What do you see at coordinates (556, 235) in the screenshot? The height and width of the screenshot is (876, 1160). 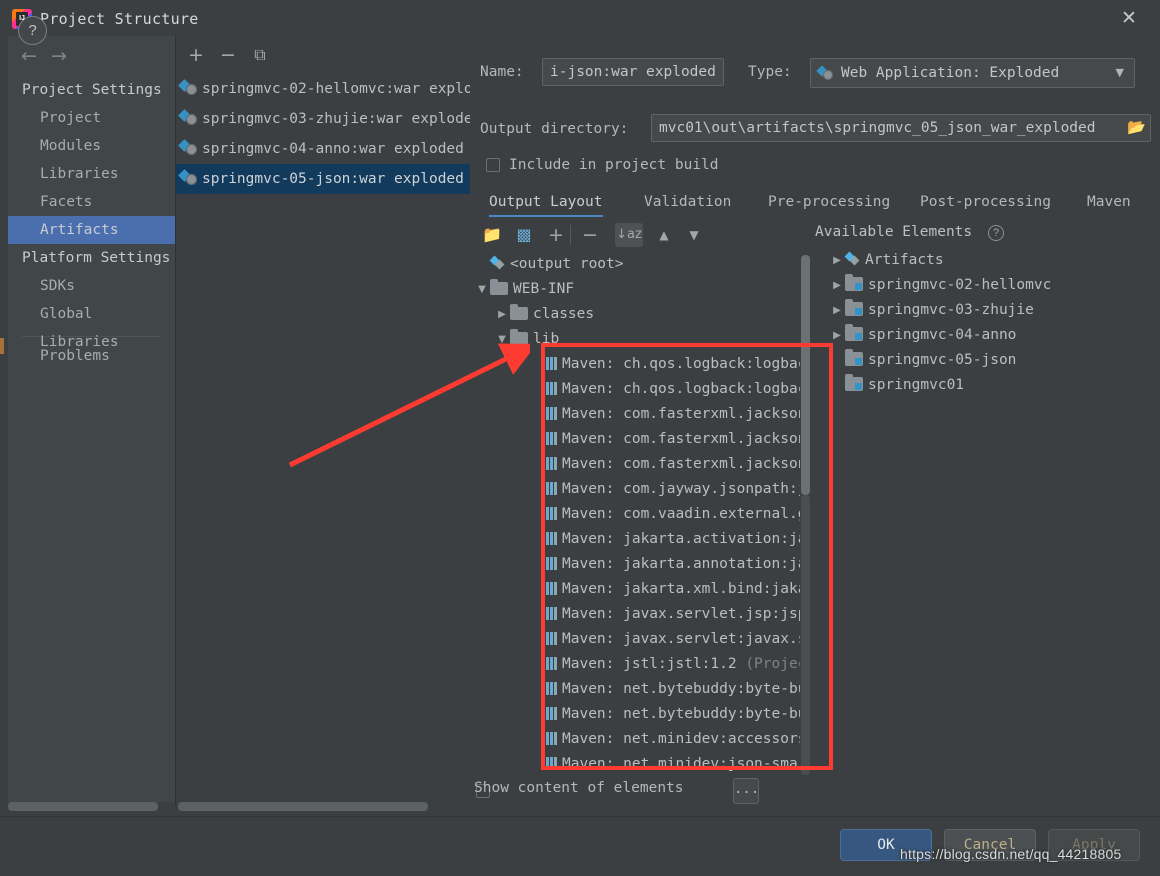 I see `add-copy-of-button: +` at bounding box center [556, 235].